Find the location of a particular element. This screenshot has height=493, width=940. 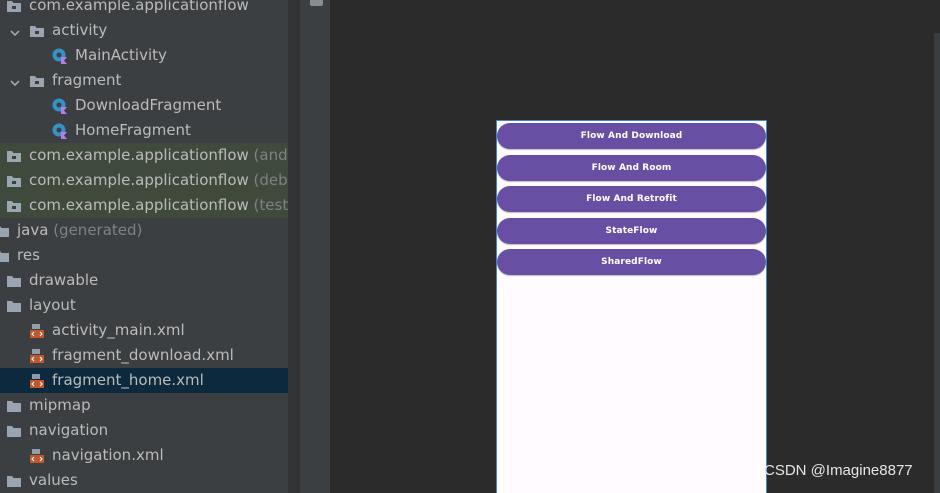

editor-side-strip is located at coordinates (314, 246).